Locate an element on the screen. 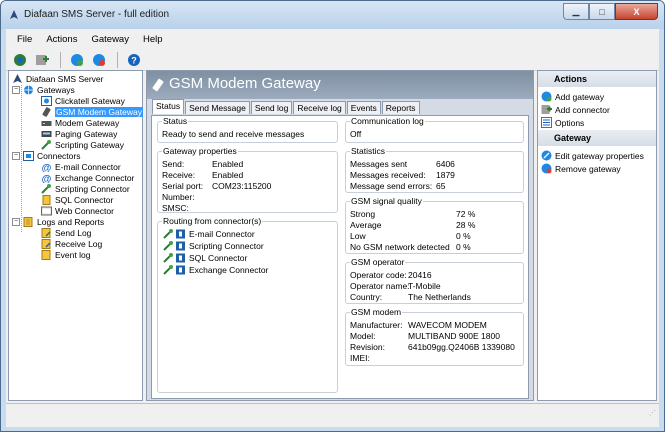 The height and width of the screenshot is (432, 665). tree-item-label: Scripting Connector is located at coordinates (92, 188).